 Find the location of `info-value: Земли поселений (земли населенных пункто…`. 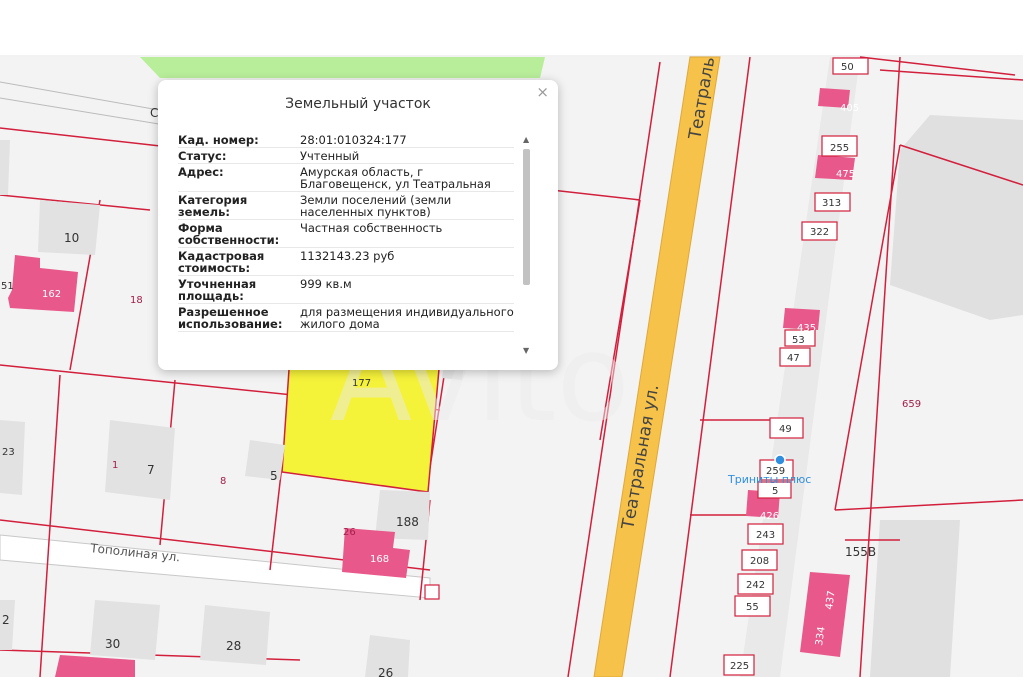

info-value: Земли поселений (земли населенных пункто… is located at coordinates (376, 206).